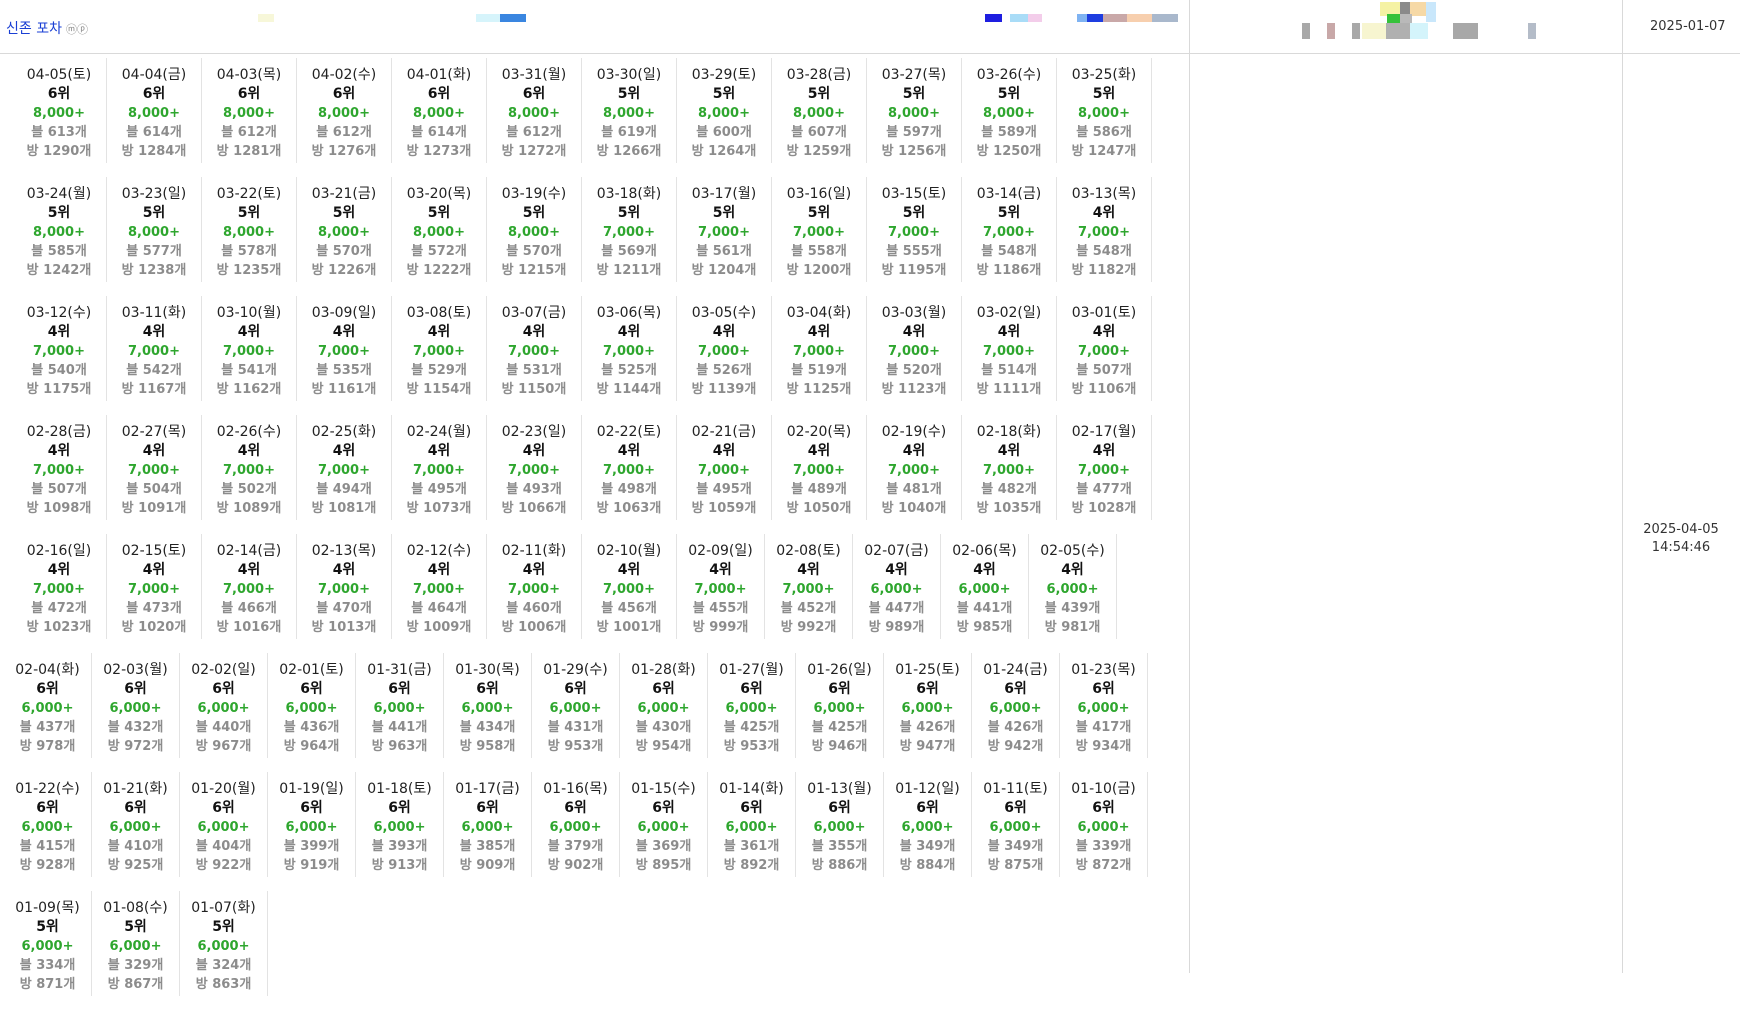 This screenshot has height=1010, width=1740. I want to click on day-cell: 01-29(수) 6위 6,000+ 블 431개 방 953개, so click(576, 705).